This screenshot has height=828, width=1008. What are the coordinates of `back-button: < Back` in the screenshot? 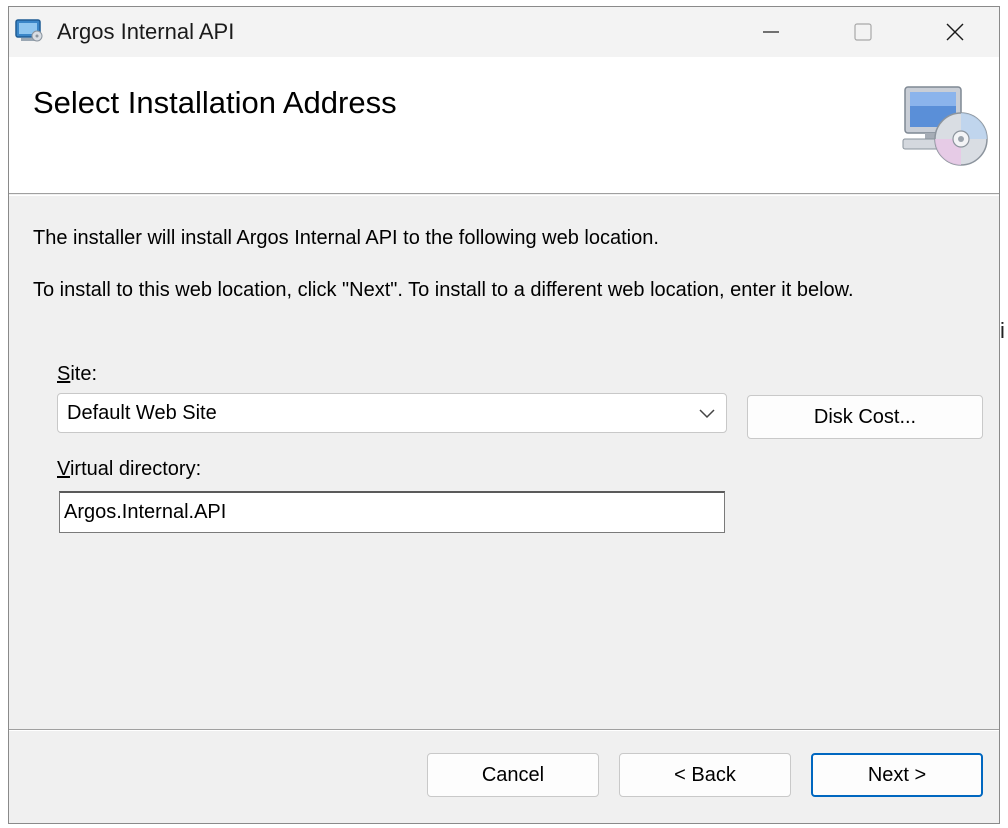 It's located at (705, 775).